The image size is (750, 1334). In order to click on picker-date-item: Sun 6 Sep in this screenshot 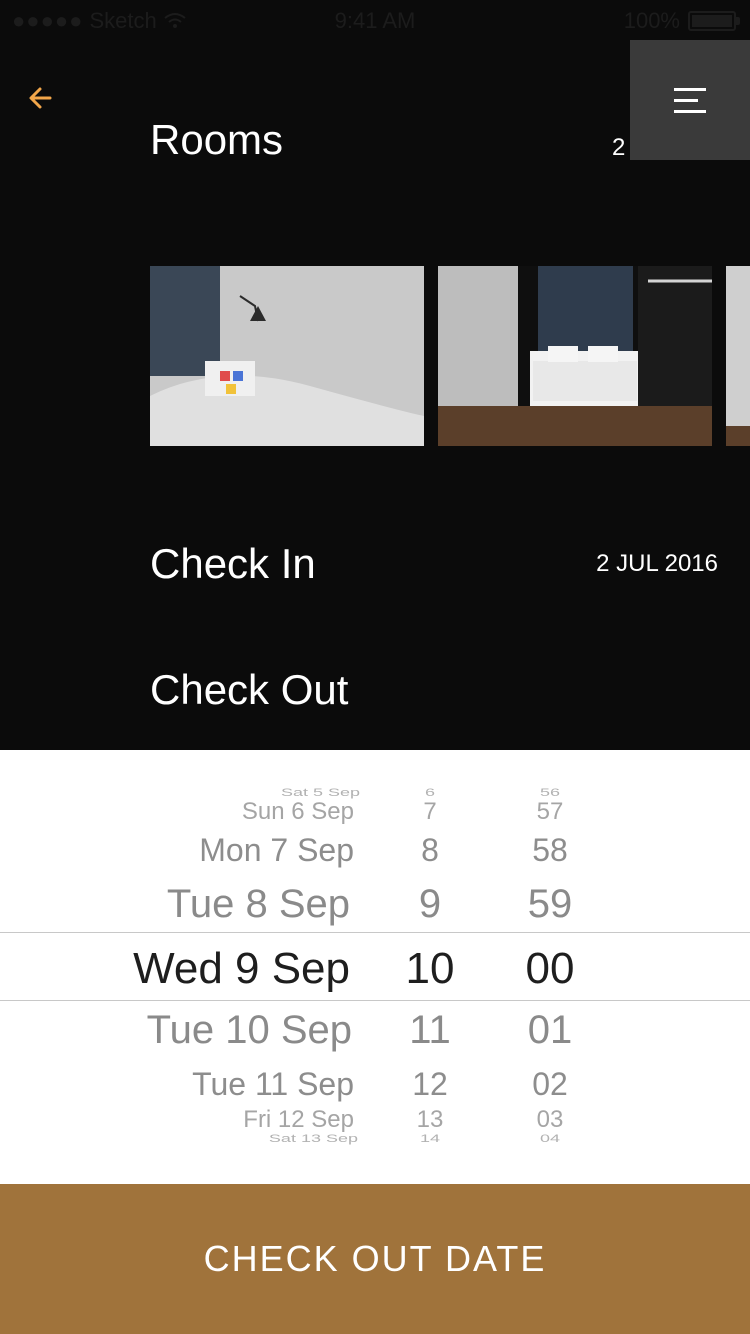, I will do `click(298, 812)`.